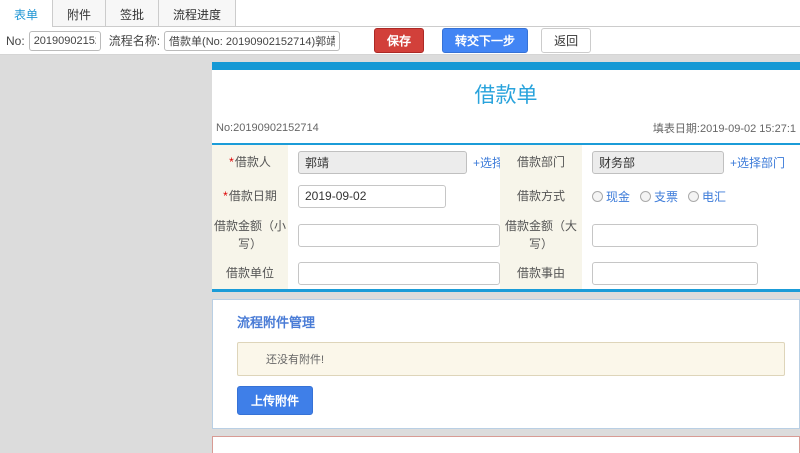 Image resolution: width=800 pixels, height=453 pixels. I want to click on no-input, so click(64, 40).